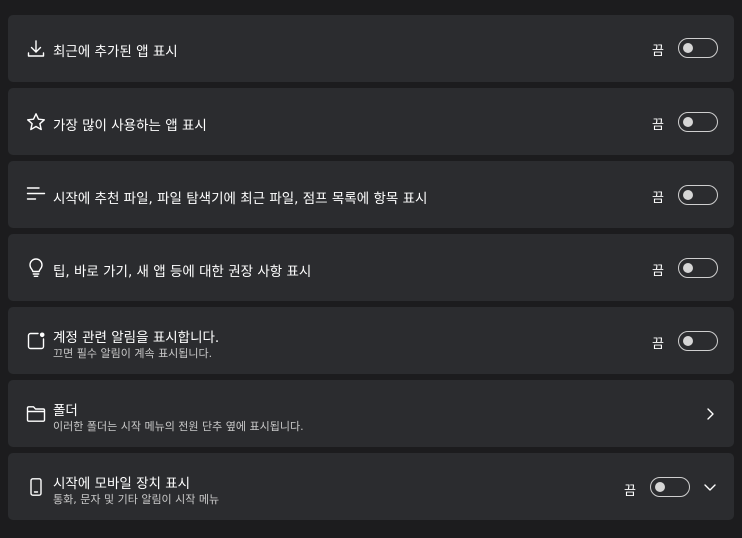 The image size is (742, 538). What do you see at coordinates (710, 414) in the screenshot?
I see `chevron-right-icon` at bounding box center [710, 414].